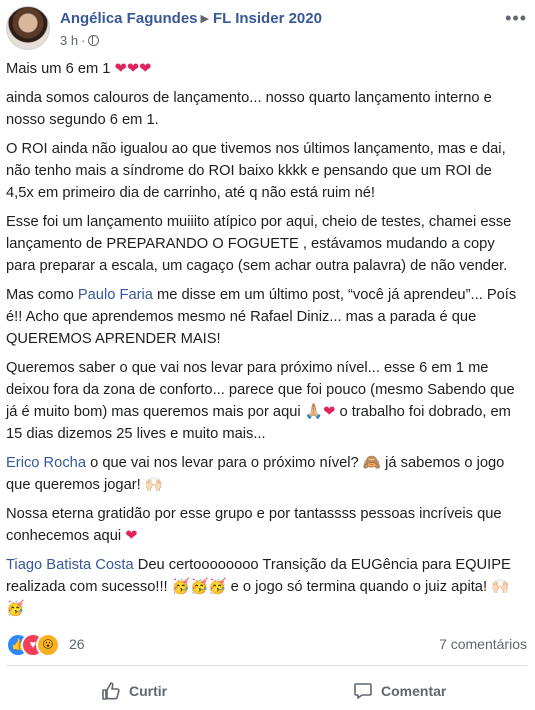 The width and height of the screenshot is (535, 710). What do you see at coordinates (266, 665) in the screenshot?
I see `divider` at bounding box center [266, 665].